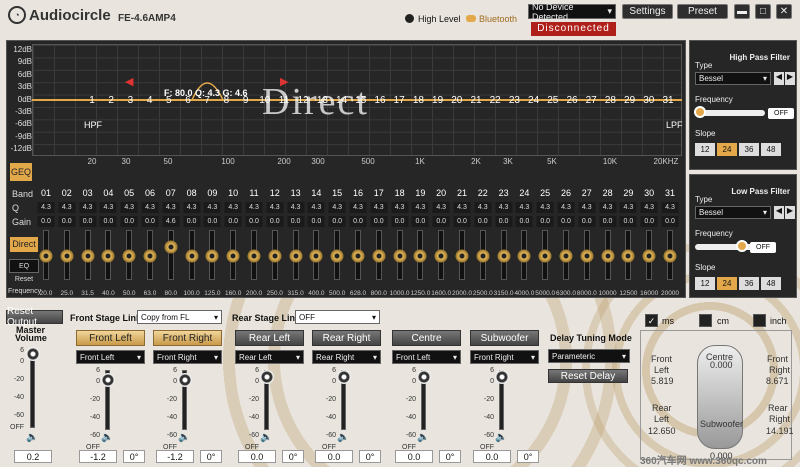 The height and width of the screenshot is (467, 800). Describe the element at coordinates (784, 11) in the screenshot. I see `close-icon: ✕` at that location.